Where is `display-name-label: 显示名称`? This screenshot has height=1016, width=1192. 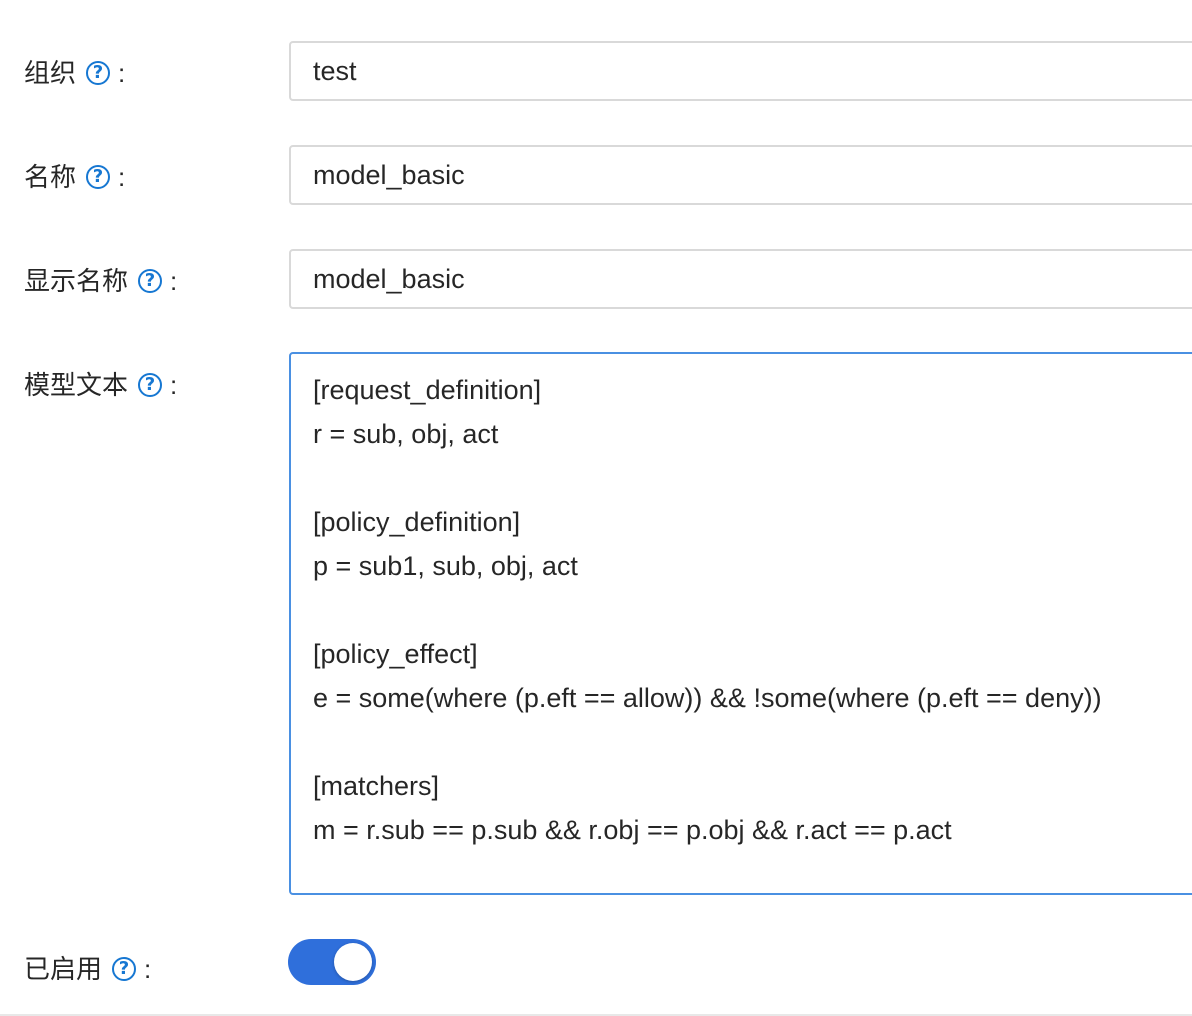
display-name-label: 显示名称 is located at coordinates (76, 281).